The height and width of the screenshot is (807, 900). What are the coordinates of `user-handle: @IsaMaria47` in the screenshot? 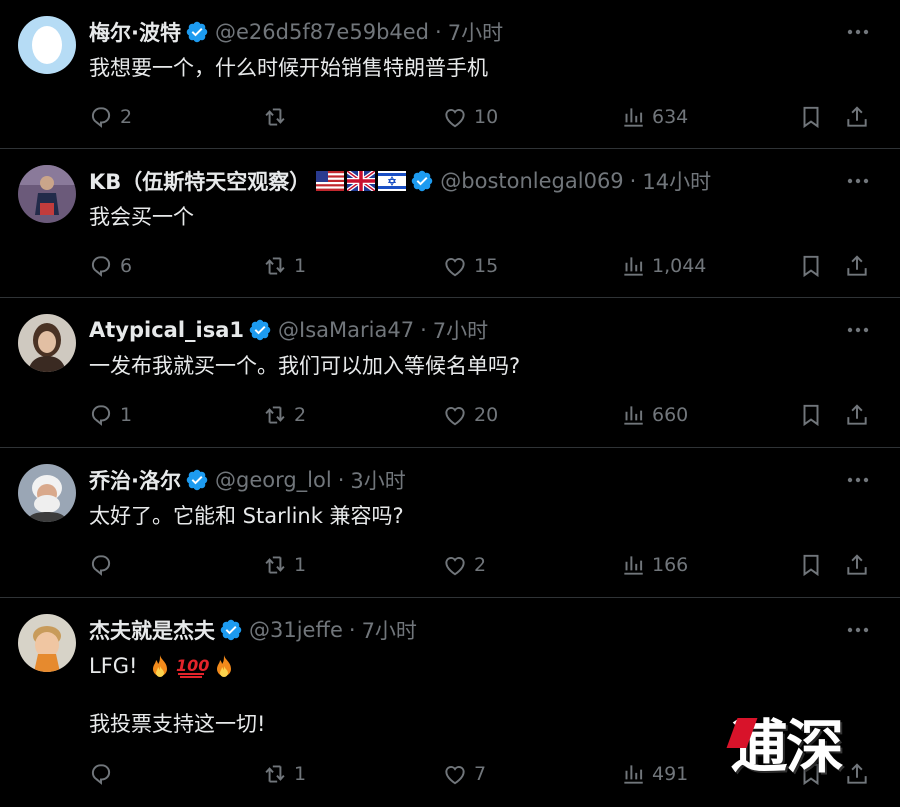 It's located at (346, 330).